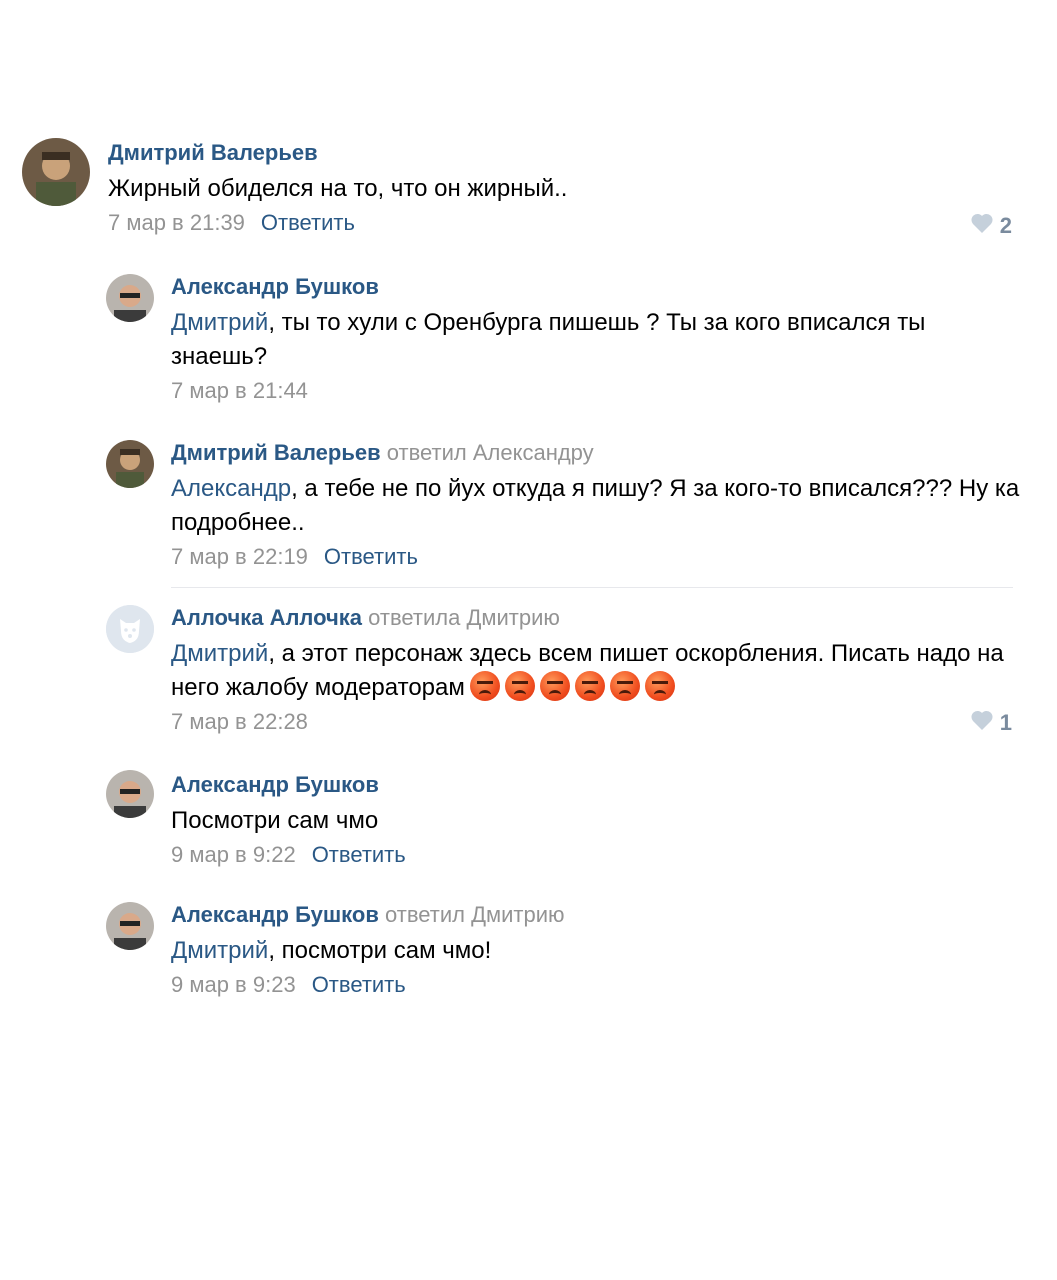 The image size is (1057, 1280). I want to click on comment-date: 7 мар в 22:28, so click(239, 721).